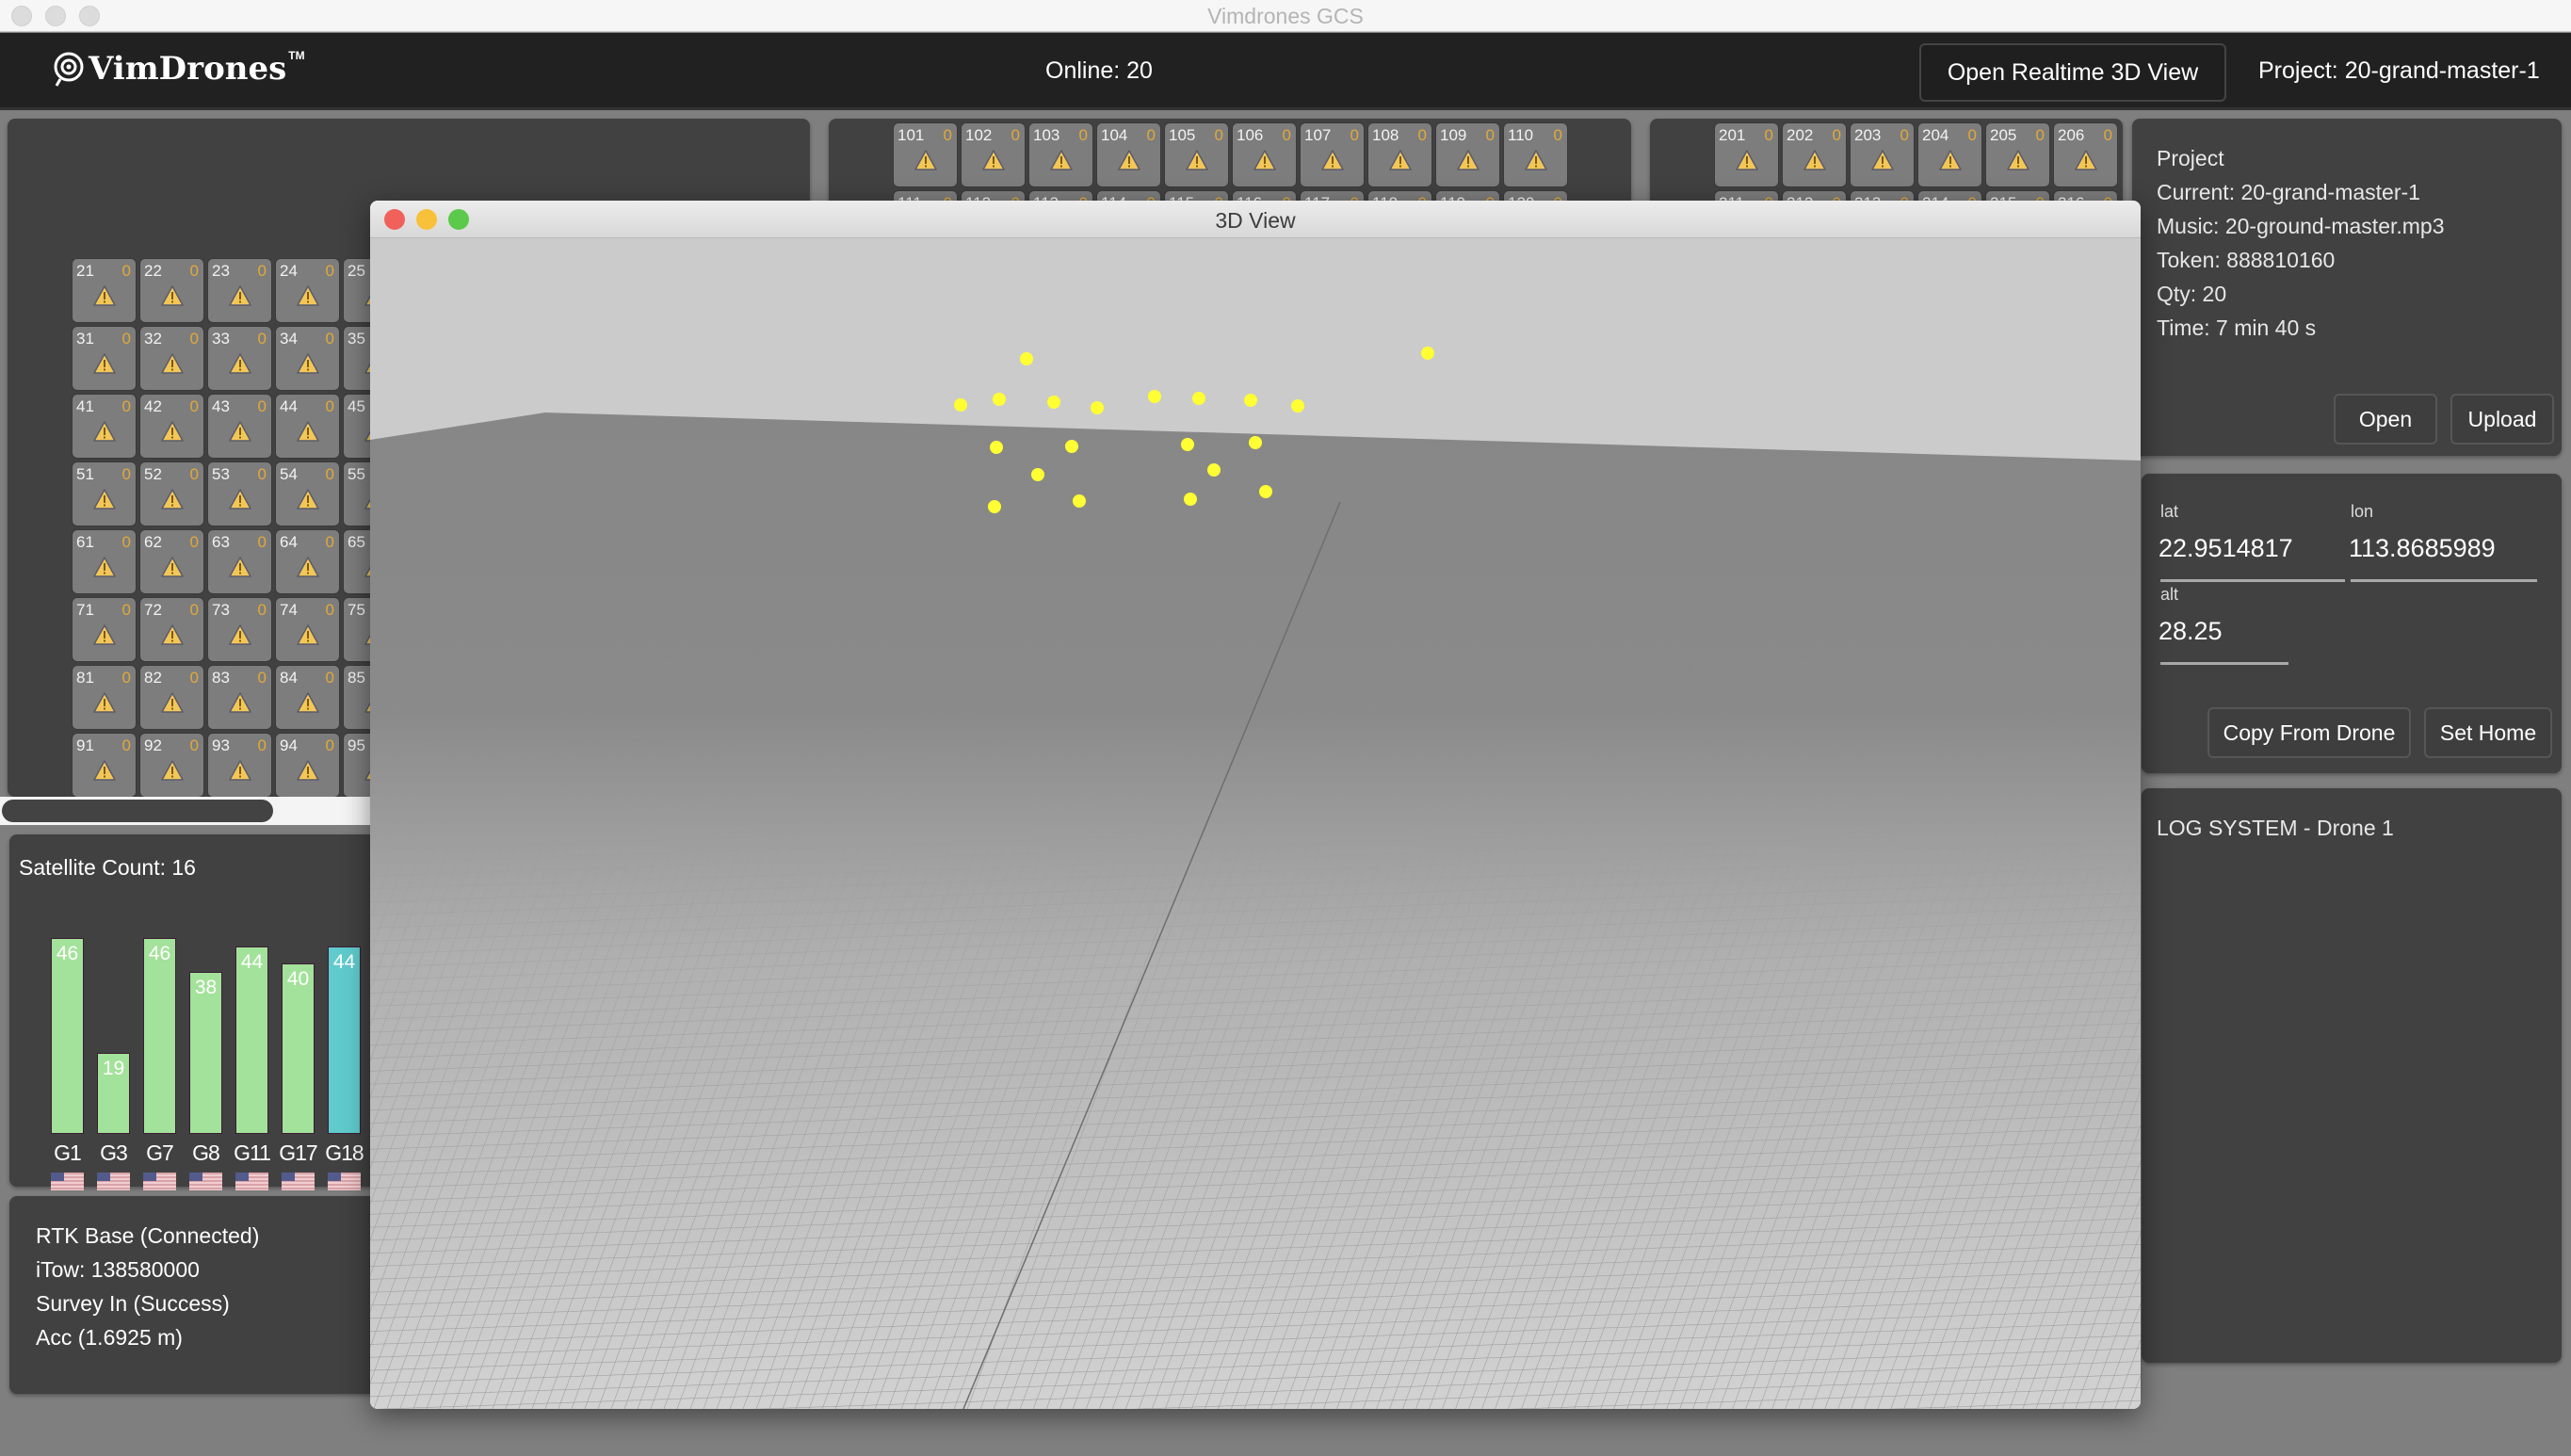 This screenshot has height=1456, width=2571. I want to click on drone-tile: 202 0, so click(1814, 154).